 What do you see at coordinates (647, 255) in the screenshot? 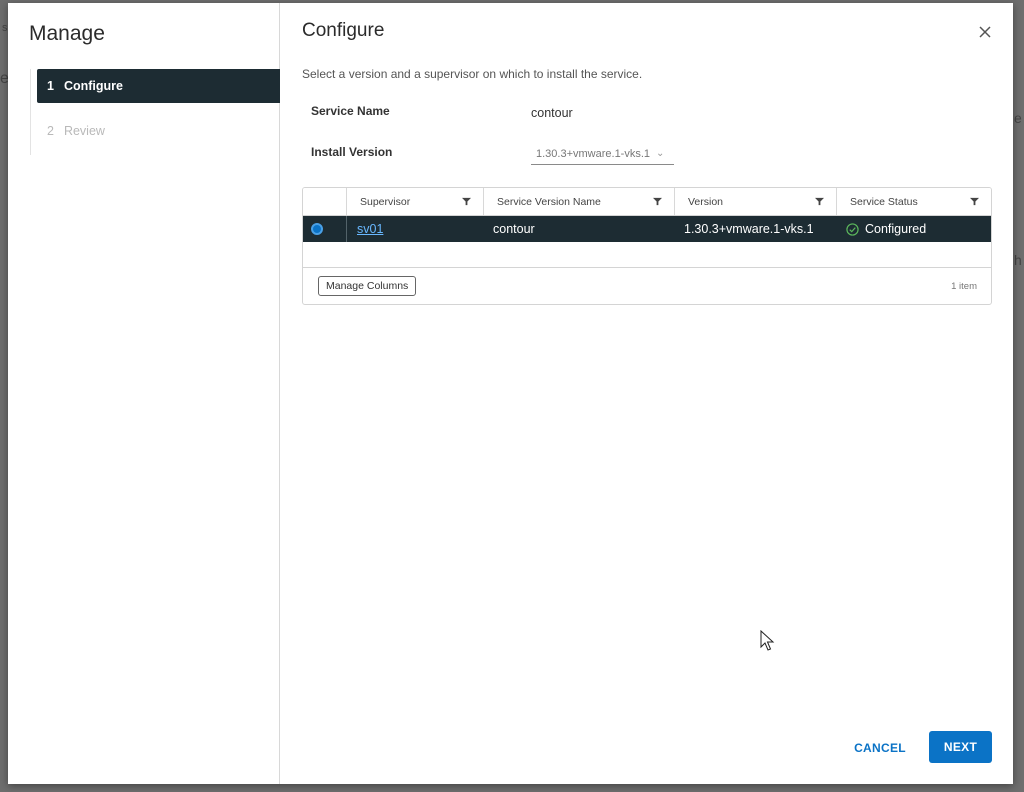
I see `grid-empty-space` at bounding box center [647, 255].